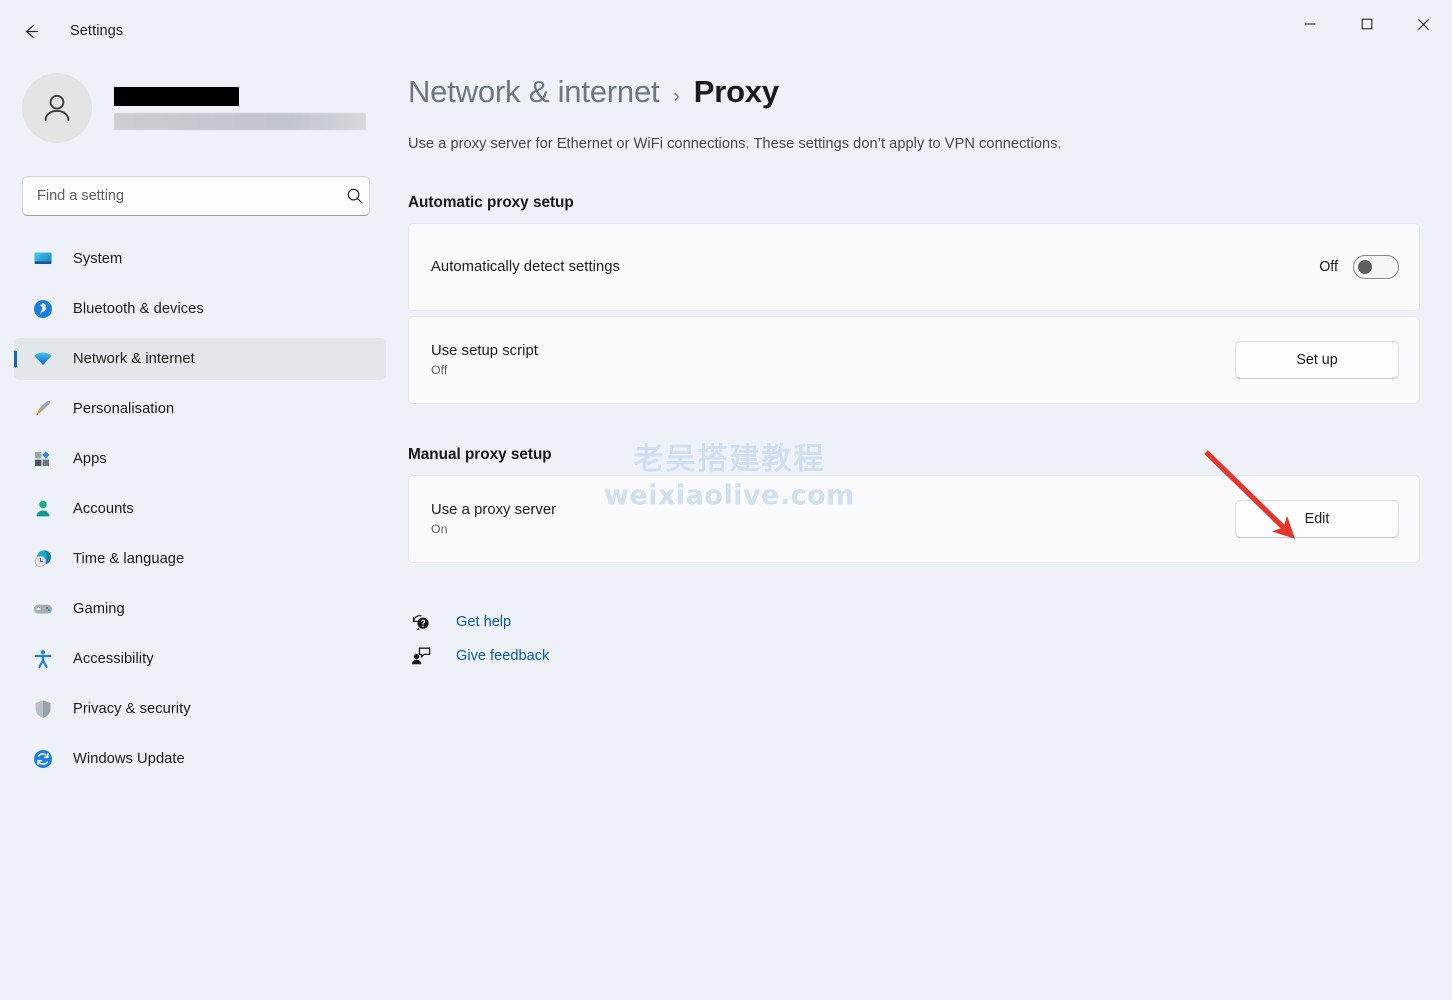 The height and width of the screenshot is (1000, 1452). I want to click on breadcrumb: Network & internet › Proxy, so click(914, 92).